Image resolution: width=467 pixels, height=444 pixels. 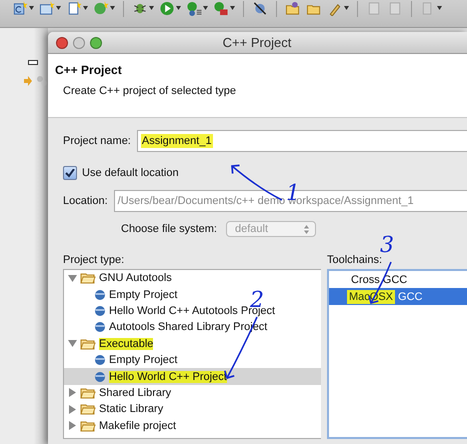 What do you see at coordinates (96, 42) in the screenshot?
I see `zoom-button` at bounding box center [96, 42].